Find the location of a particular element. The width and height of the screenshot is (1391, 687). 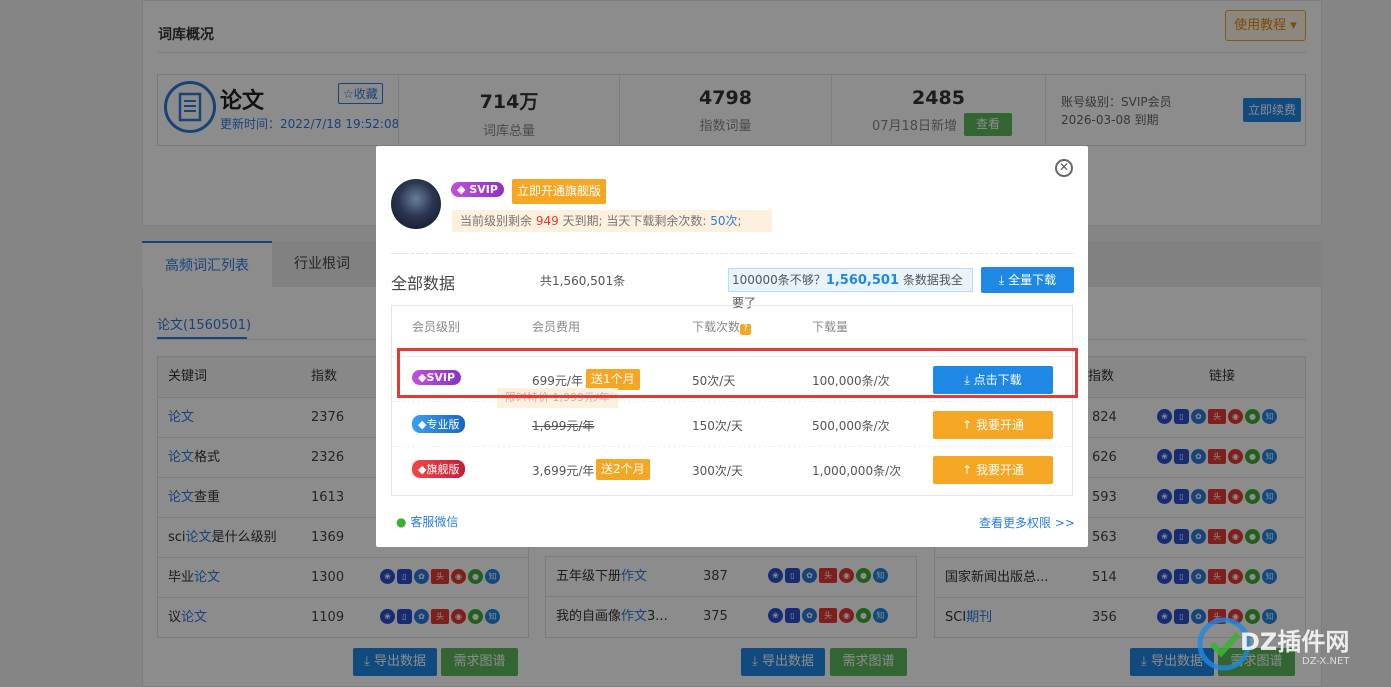

col-level: 会员级别 is located at coordinates (436, 327).